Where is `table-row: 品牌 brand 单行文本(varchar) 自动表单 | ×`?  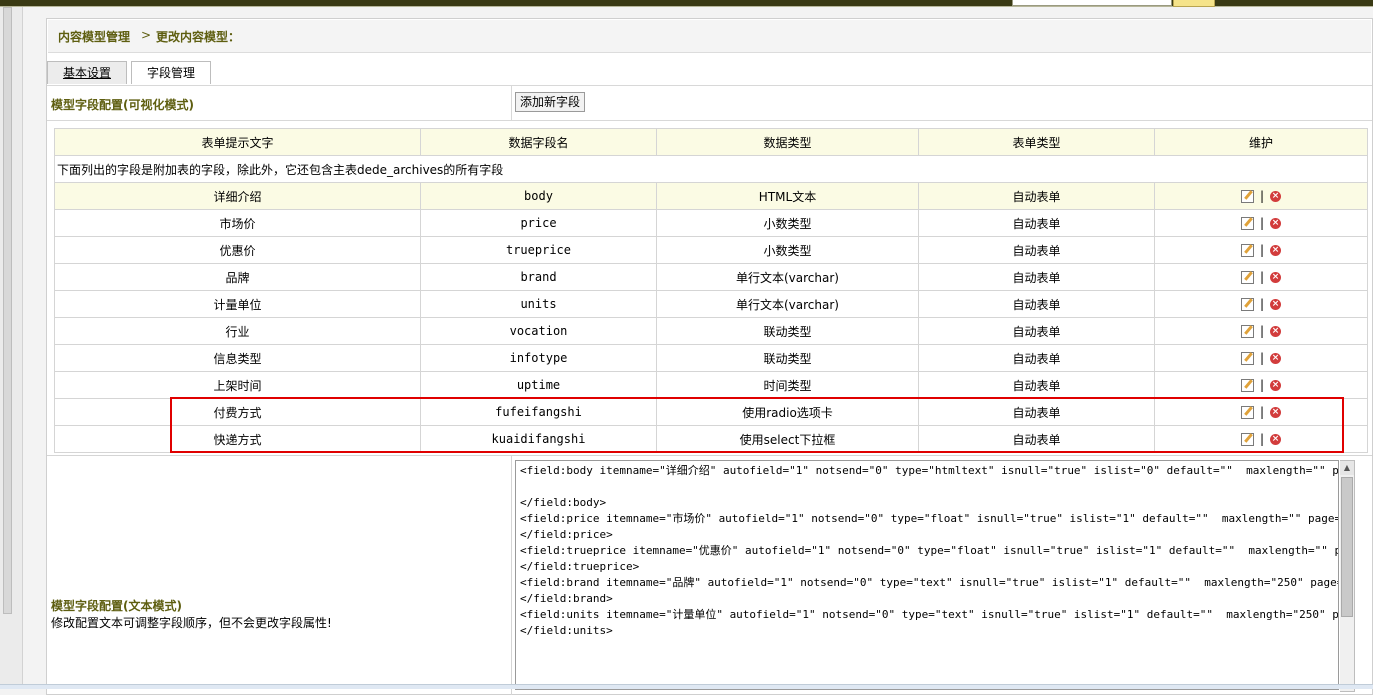 table-row: 品牌 brand 单行文本(varchar) 自动表单 | × is located at coordinates (711, 277).